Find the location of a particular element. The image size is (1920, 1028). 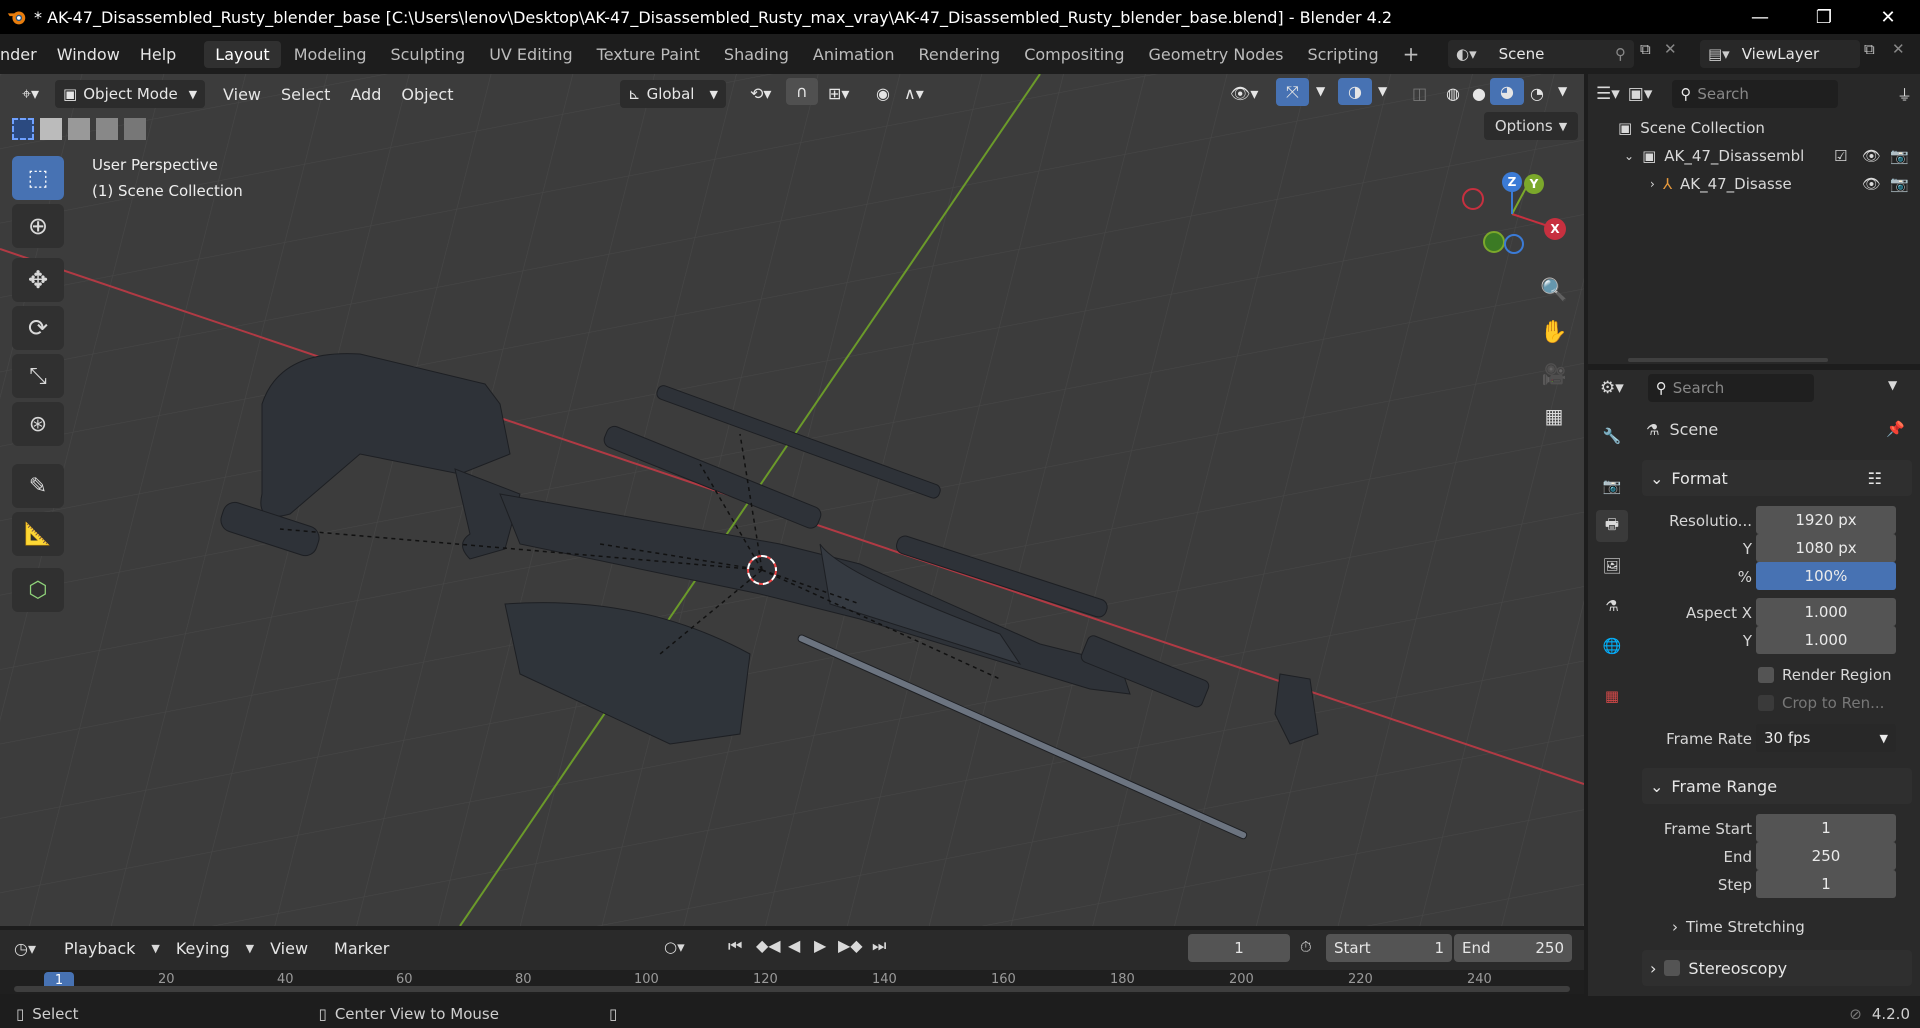

select-box-tool: ⬚ is located at coordinates (38, 178).